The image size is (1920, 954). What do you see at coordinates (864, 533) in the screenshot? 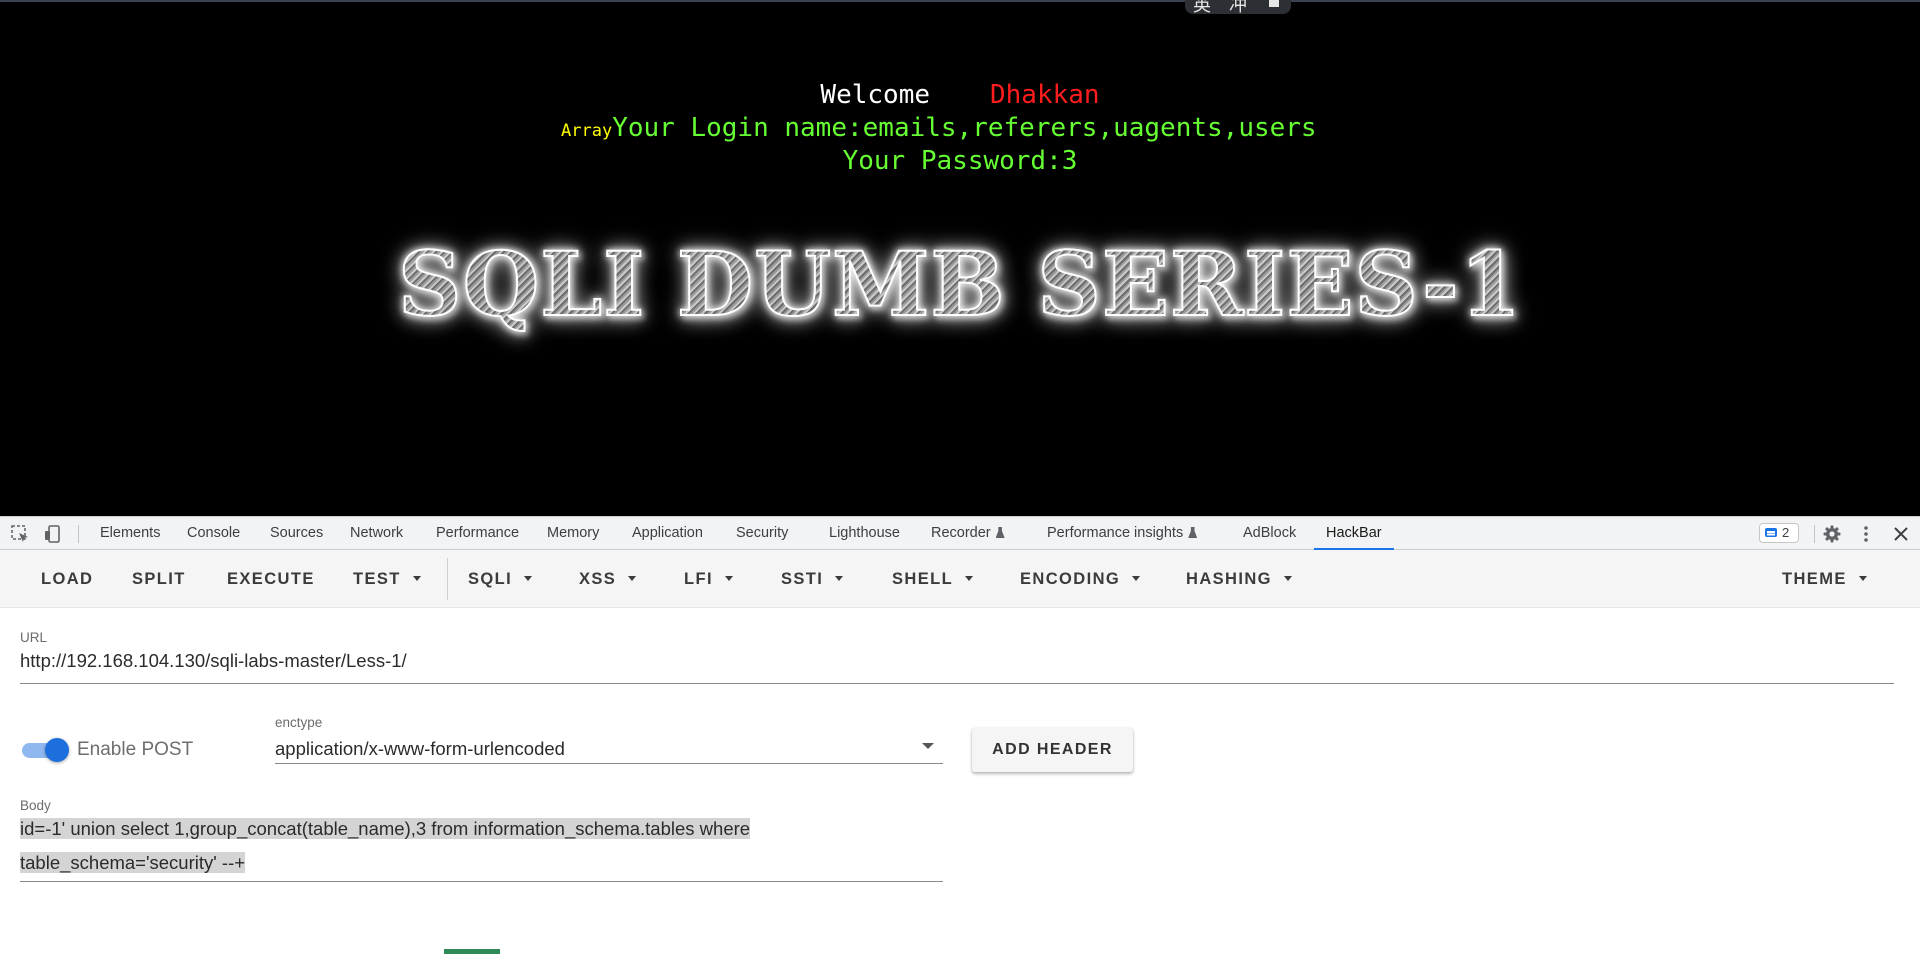
I see `tab-lighthouse: Lighthouse` at bounding box center [864, 533].